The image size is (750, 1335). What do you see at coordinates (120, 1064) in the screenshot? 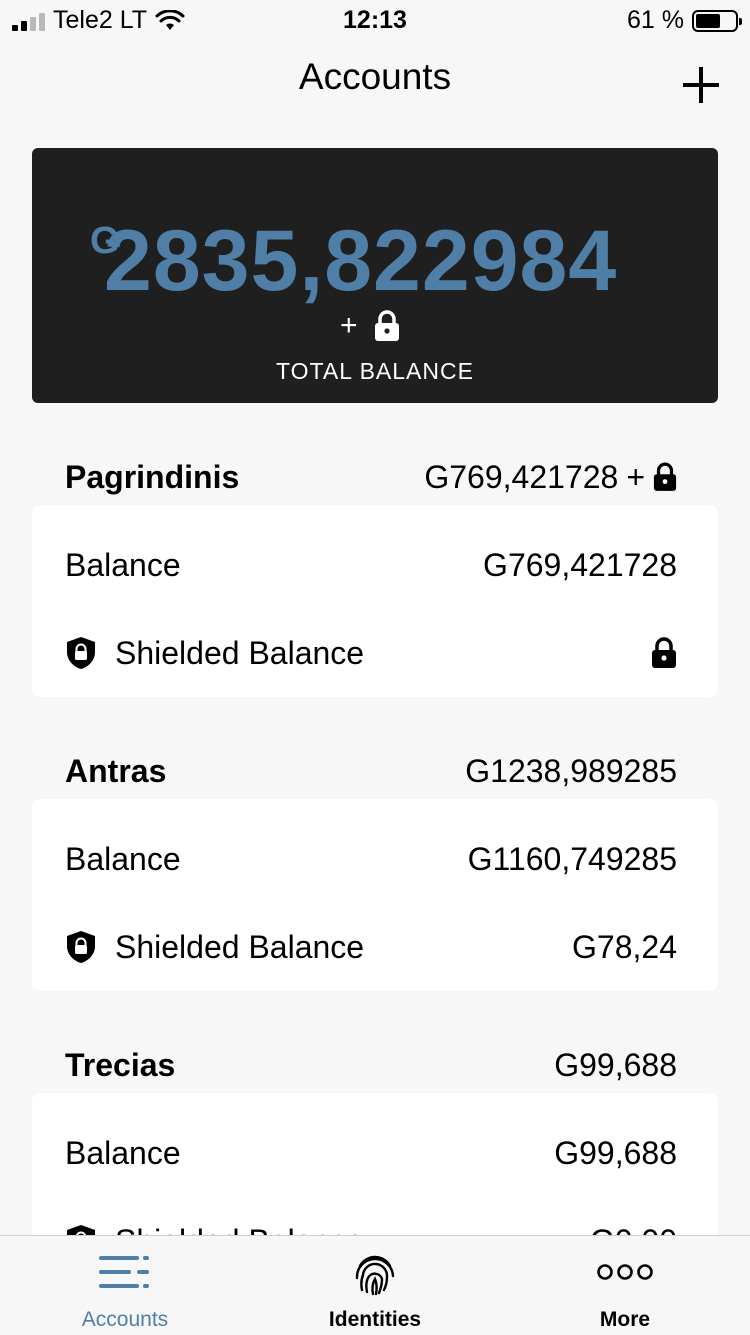
I see `account-name: Trecias` at bounding box center [120, 1064].